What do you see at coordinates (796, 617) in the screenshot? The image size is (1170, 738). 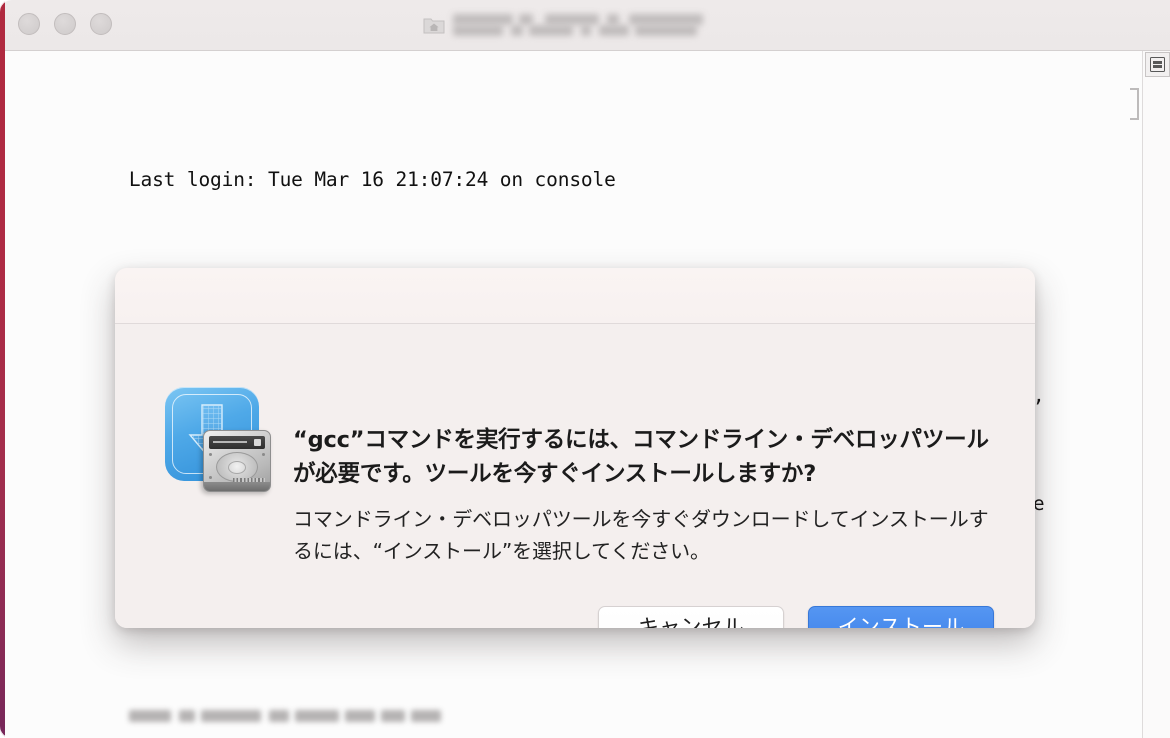 I see `dialog-button-row: キャンセル インストール` at bounding box center [796, 617].